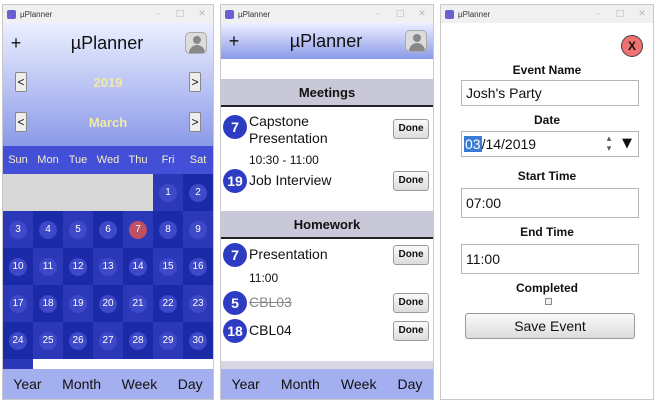 The height and width of the screenshot is (404, 654). Describe the element at coordinates (198, 229) in the screenshot. I see `calendar-day-cell: 9` at that location.